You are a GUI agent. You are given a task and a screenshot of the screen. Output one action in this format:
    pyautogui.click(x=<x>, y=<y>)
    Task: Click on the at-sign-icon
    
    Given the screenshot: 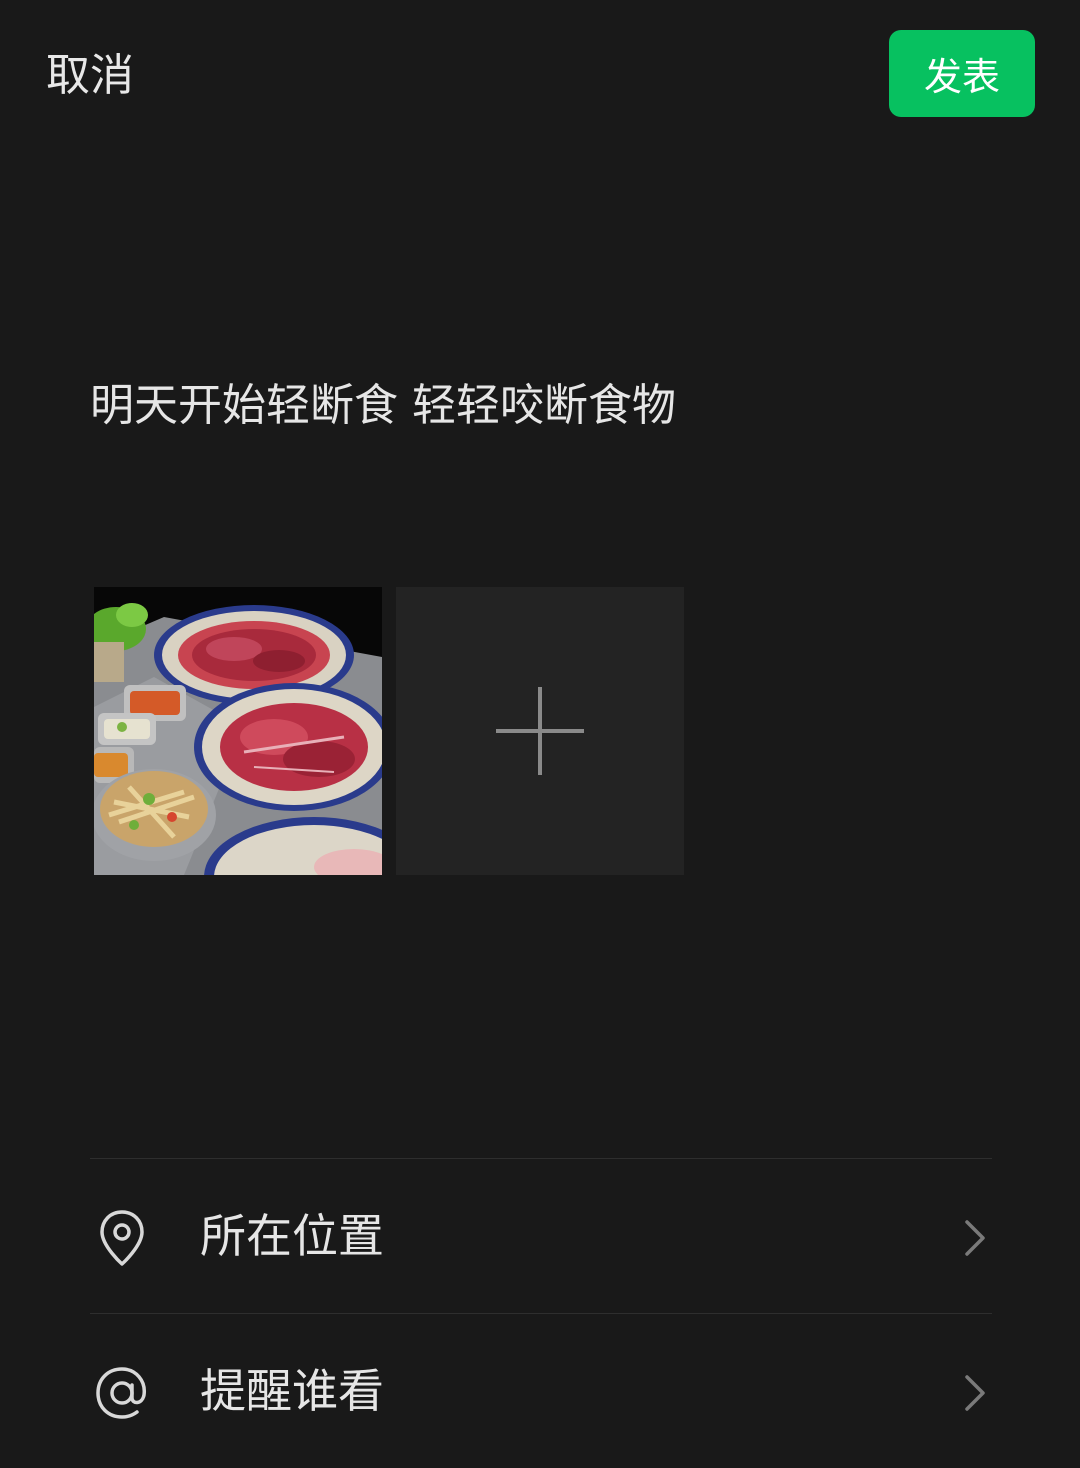 What is the action you would take?
    pyautogui.click(x=121, y=1393)
    